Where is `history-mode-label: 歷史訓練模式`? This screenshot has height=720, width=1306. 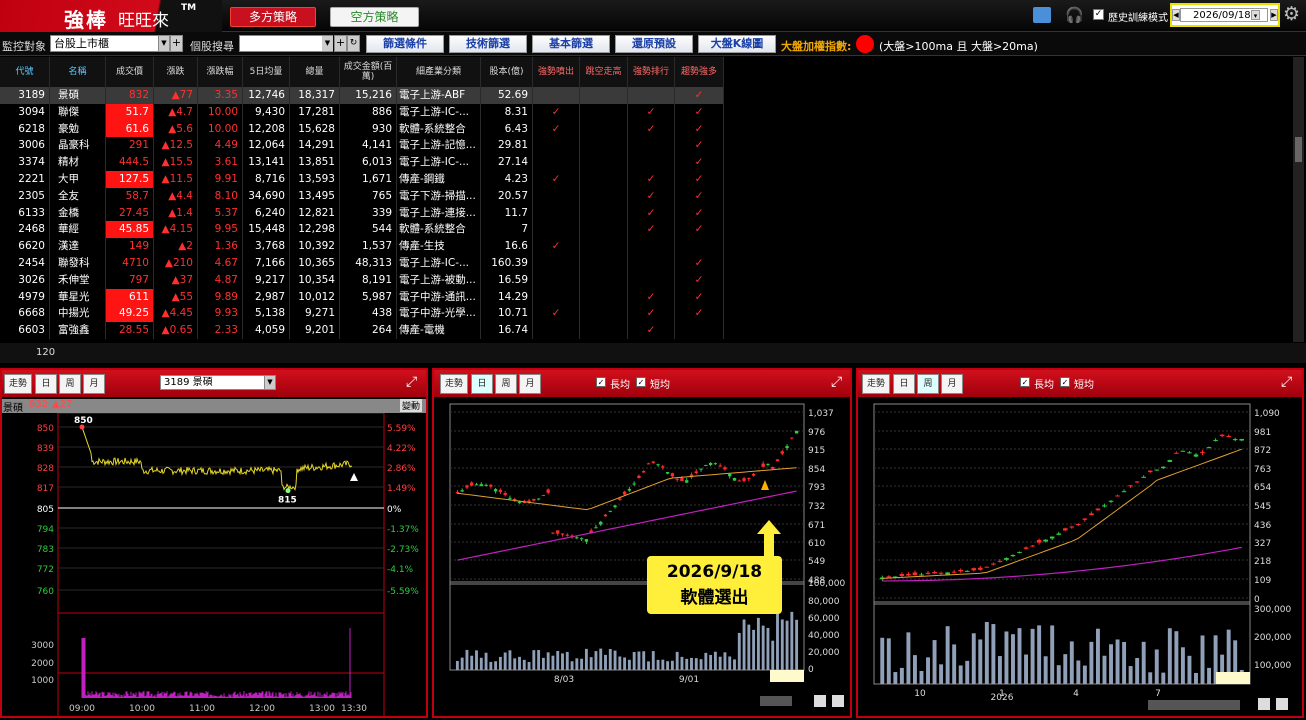 history-mode-label: 歷史訓練模式 is located at coordinates (1138, 18).